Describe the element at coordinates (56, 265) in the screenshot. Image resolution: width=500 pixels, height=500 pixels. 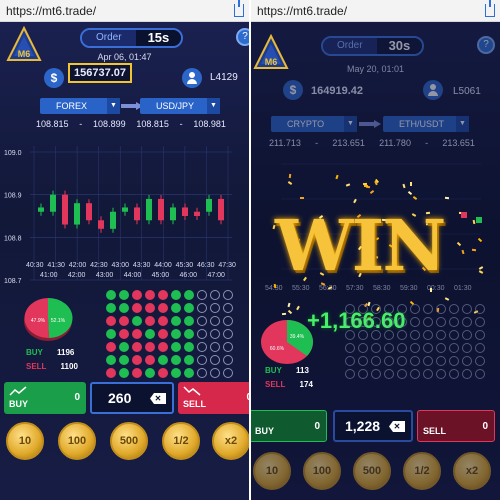
I see `x-tick-label: 41:30` at that location.